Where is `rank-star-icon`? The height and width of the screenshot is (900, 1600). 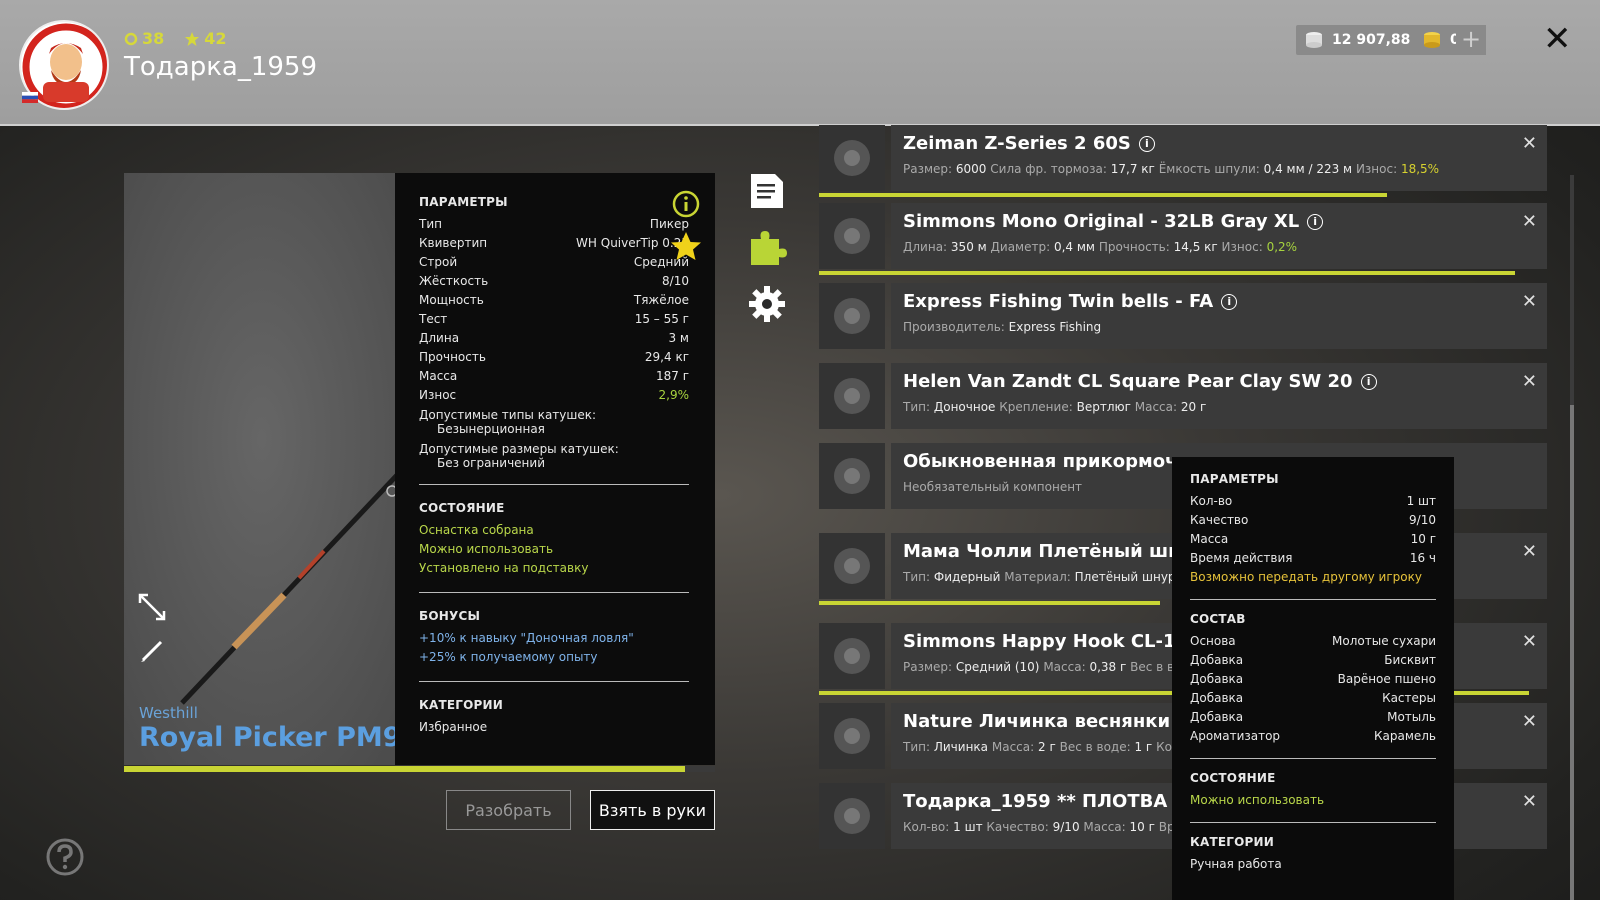
rank-star-icon is located at coordinates (192, 38).